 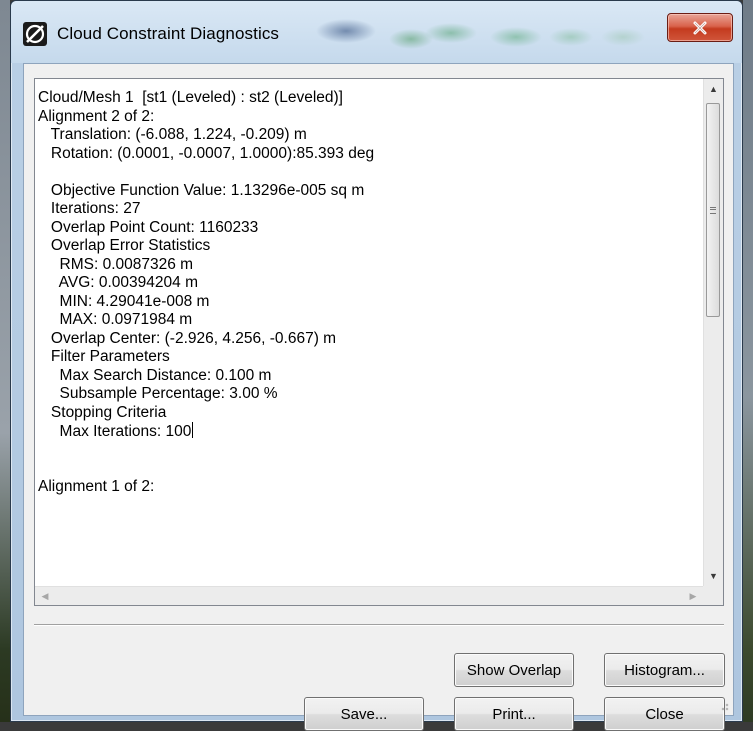 What do you see at coordinates (116, 264) in the screenshot?
I see `diagnostics-line: RMS: 0.0087326 m` at bounding box center [116, 264].